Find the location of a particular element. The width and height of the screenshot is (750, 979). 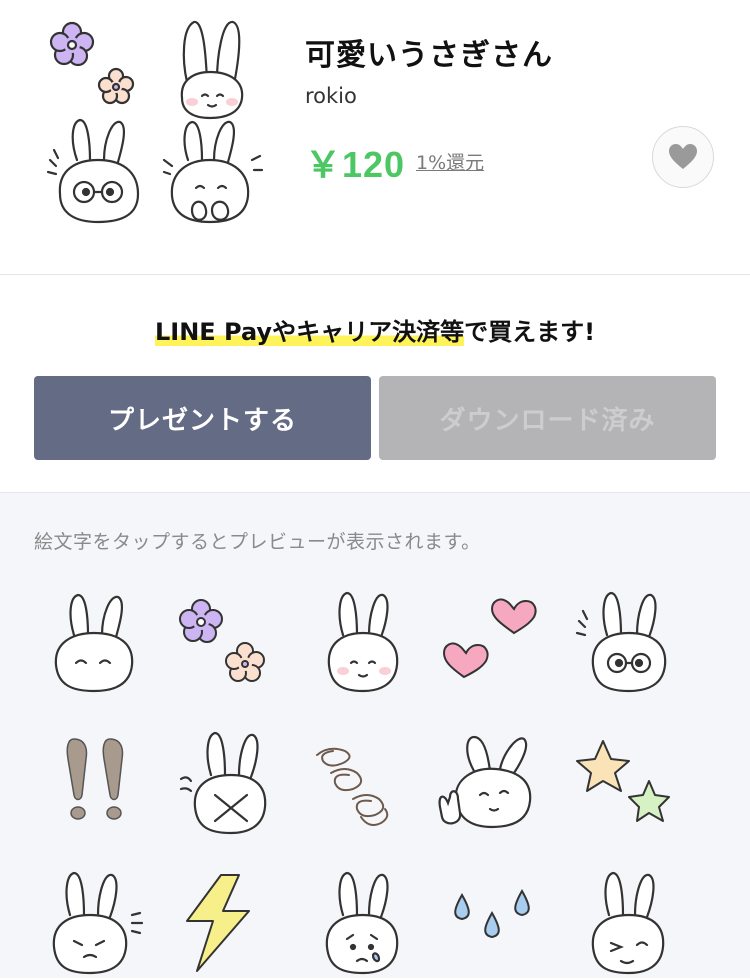

section-divider is located at coordinates (375, 274).